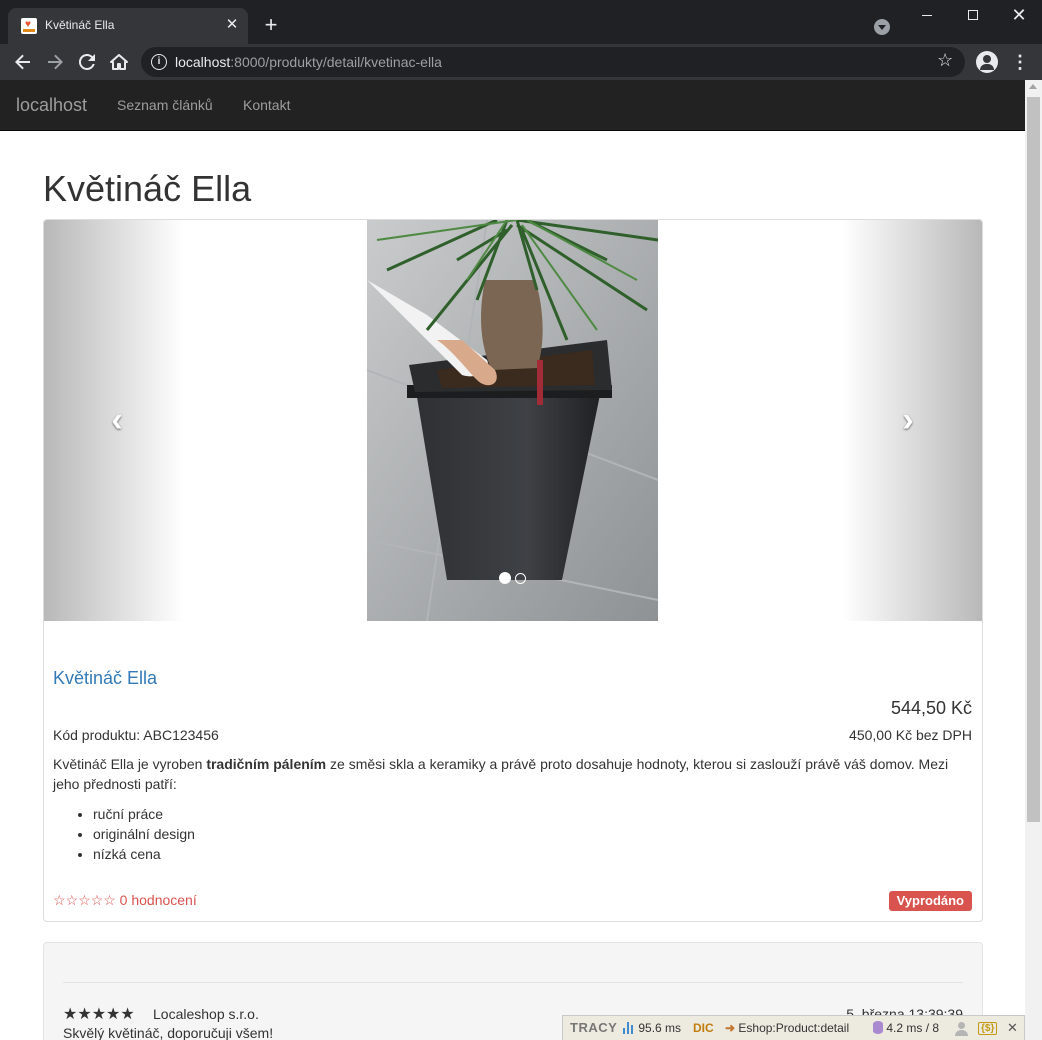 The width and height of the screenshot is (1042, 1040). Describe the element at coordinates (730, 1028) in the screenshot. I see `route-arrow-icon: ➜` at that location.